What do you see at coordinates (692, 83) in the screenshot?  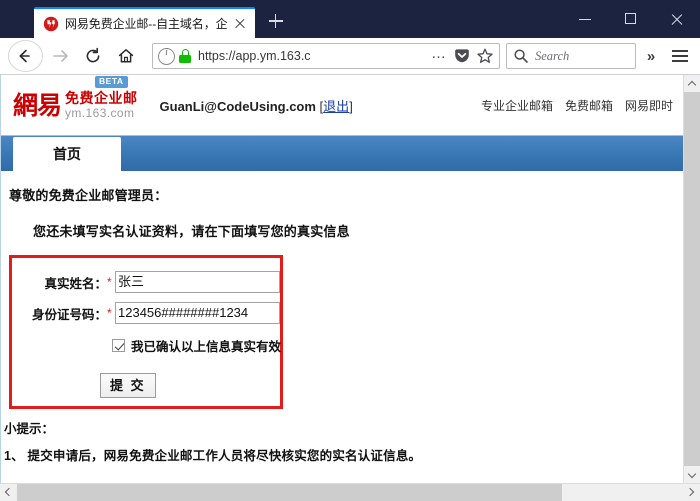 I see `scroll-up-icon` at bounding box center [692, 83].